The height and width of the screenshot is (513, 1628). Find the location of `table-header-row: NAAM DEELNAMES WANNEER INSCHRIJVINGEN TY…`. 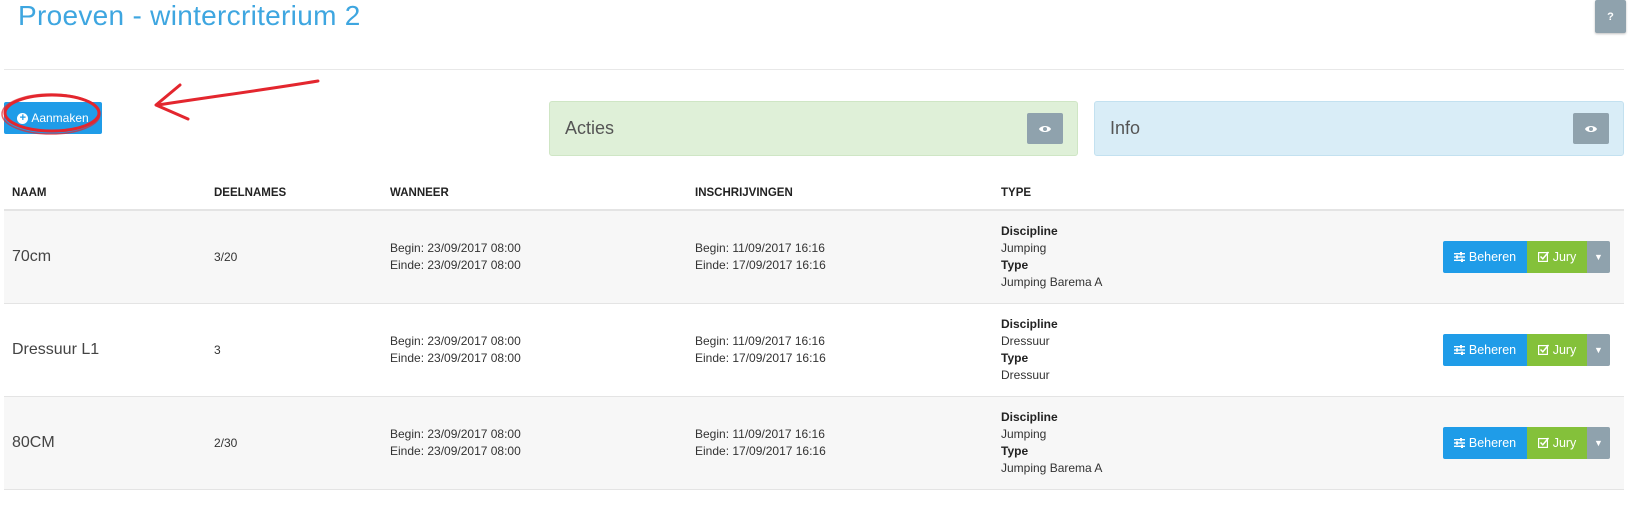

table-header-row: NAAM DEELNAMES WANNEER INSCHRIJVINGEN TY… is located at coordinates (814, 194).